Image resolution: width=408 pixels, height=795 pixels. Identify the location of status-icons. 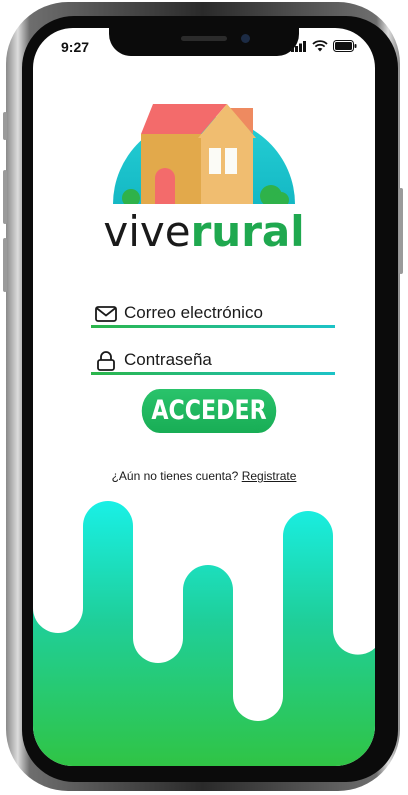
(324, 46).